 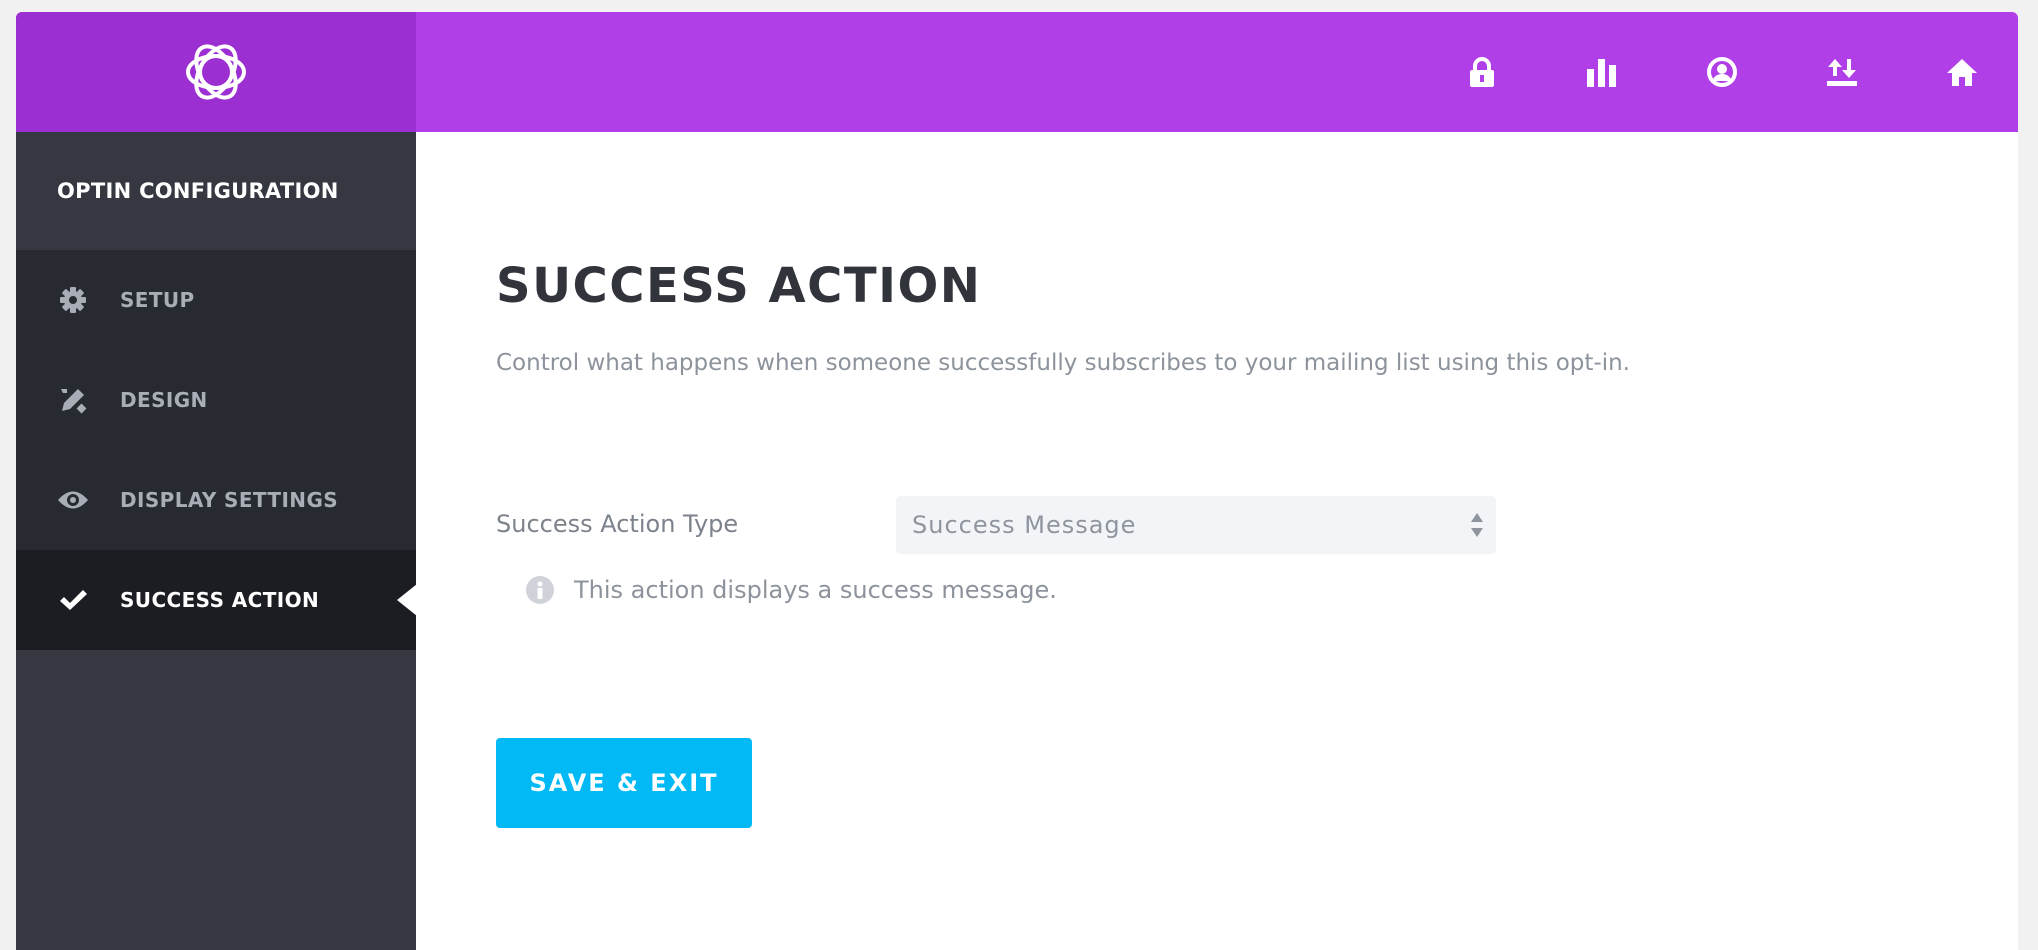 What do you see at coordinates (220, 600) in the screenshot?
I see `sidebar-item-label: SUCCESS ACTION` at bounding box center [220, 600].